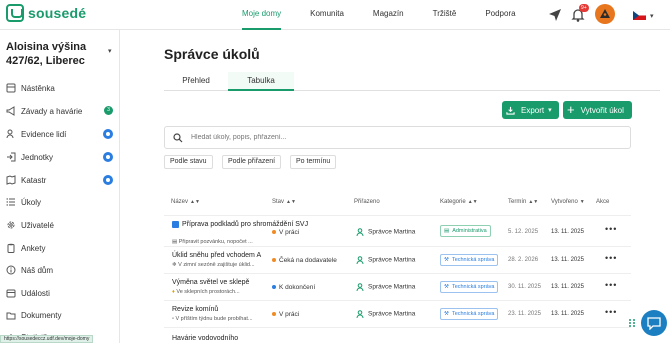  Describe the element at coordinates (62, 88) in the screenshot. I see `sidebar-item-nastenka: Nástěnka` at that location.